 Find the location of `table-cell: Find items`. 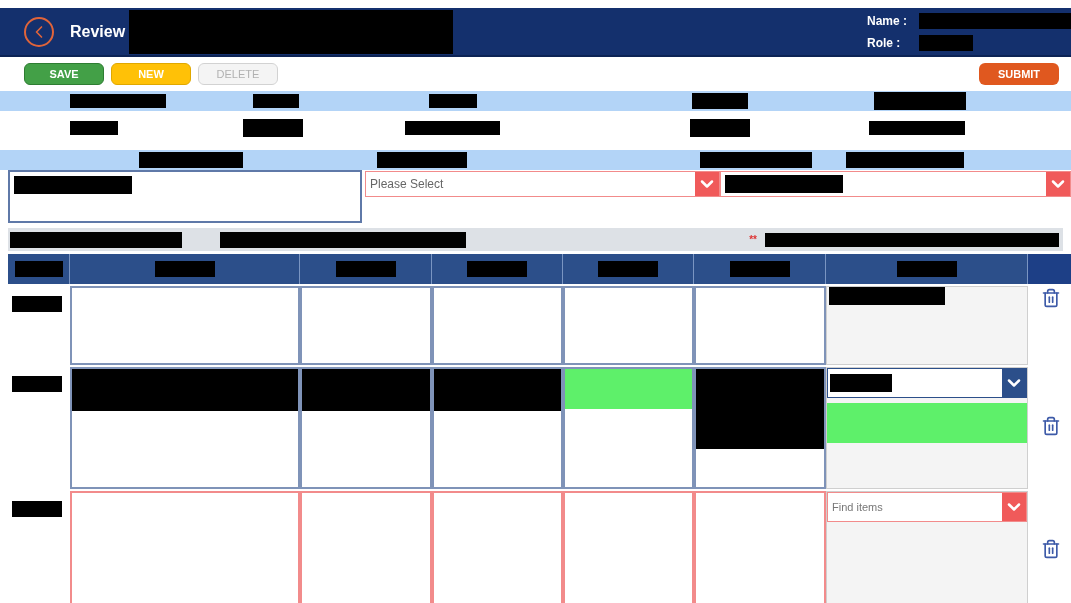

table-cell: Find items is located at coordinates (927, 547).